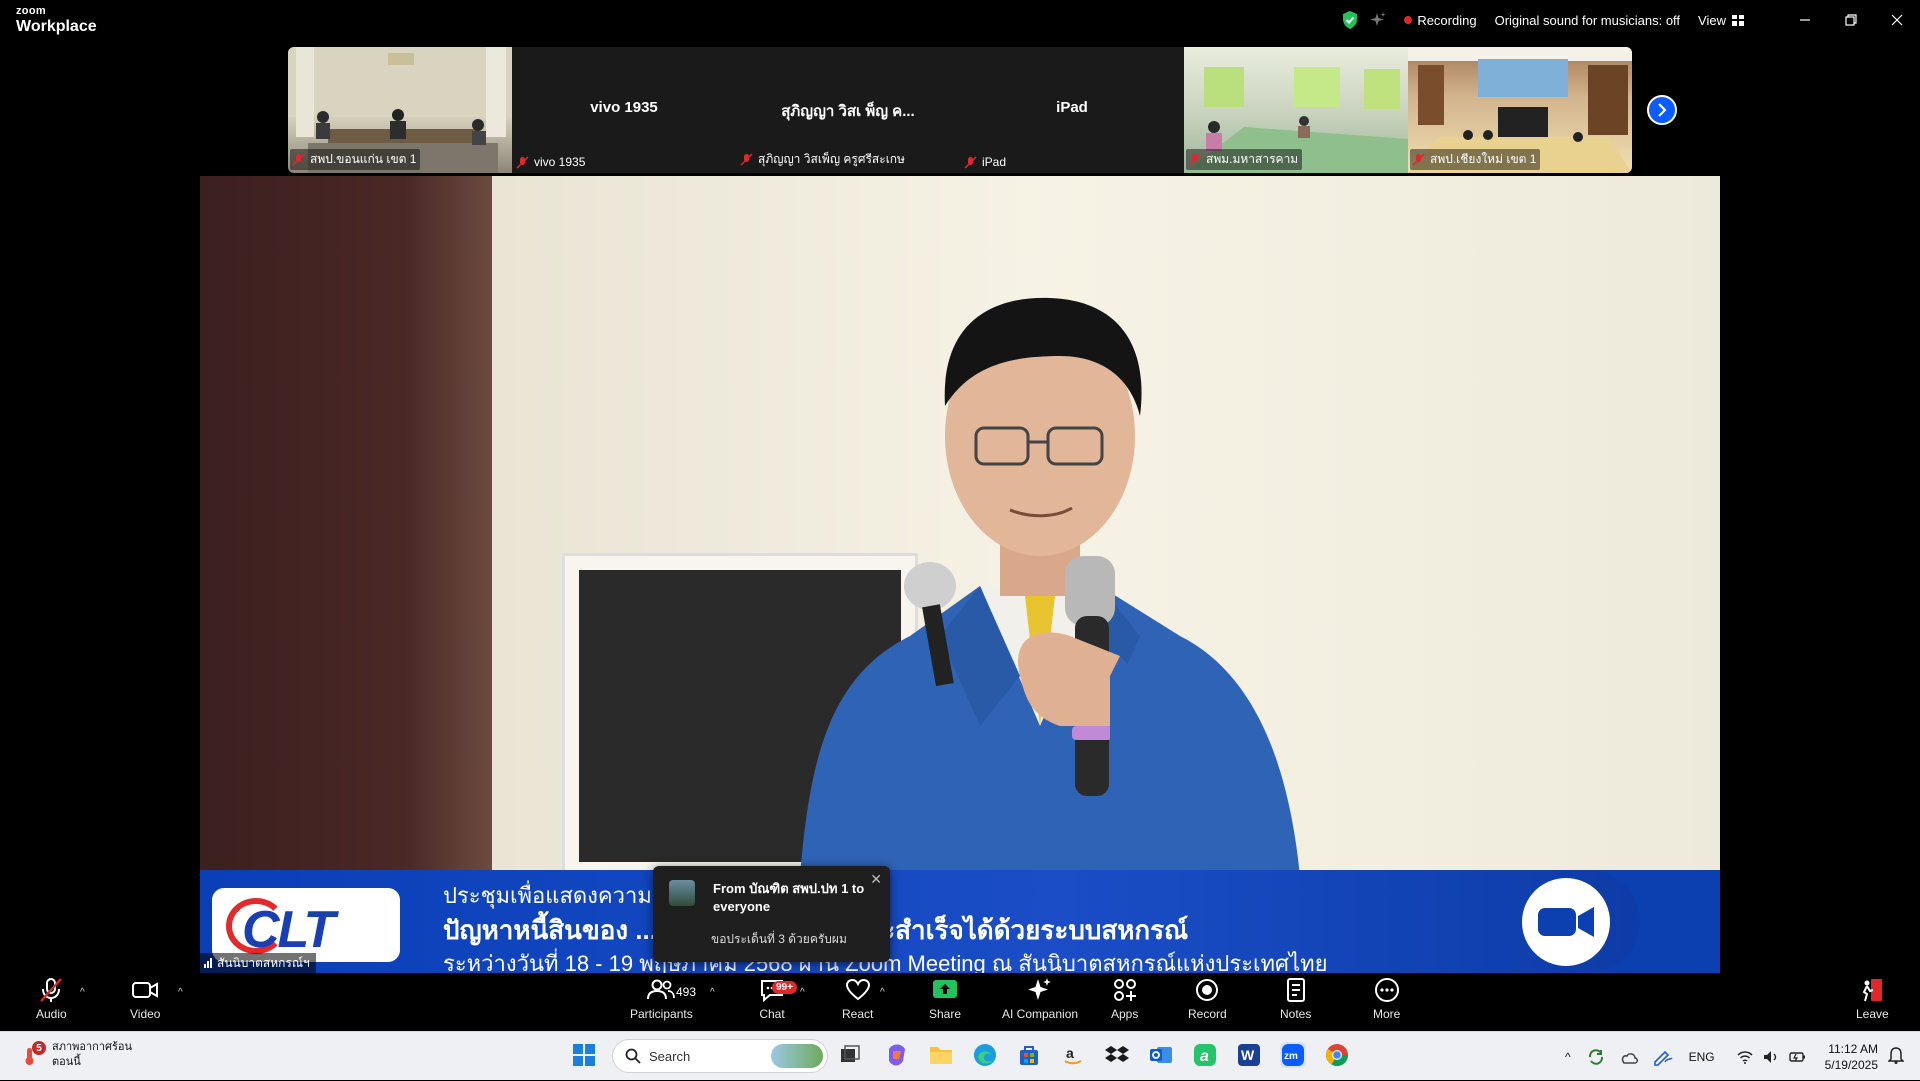 Image resolution: width=1920 pixels, height=1081 pixels. Describe the element at coordinates (306, 925) in the screenshot. I see `clt-logo: CLT` at that location.